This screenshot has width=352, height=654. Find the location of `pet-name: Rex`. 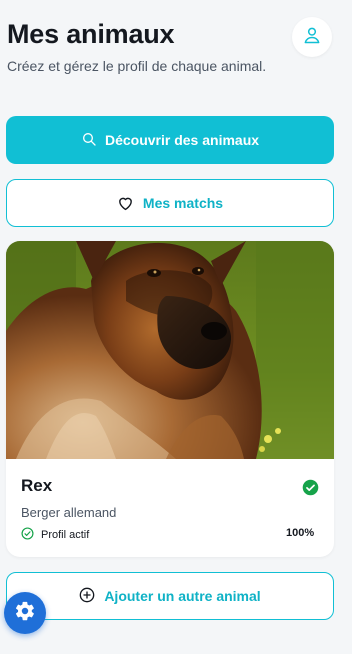

pet-name: Rex is located at coordinates (37, 485).